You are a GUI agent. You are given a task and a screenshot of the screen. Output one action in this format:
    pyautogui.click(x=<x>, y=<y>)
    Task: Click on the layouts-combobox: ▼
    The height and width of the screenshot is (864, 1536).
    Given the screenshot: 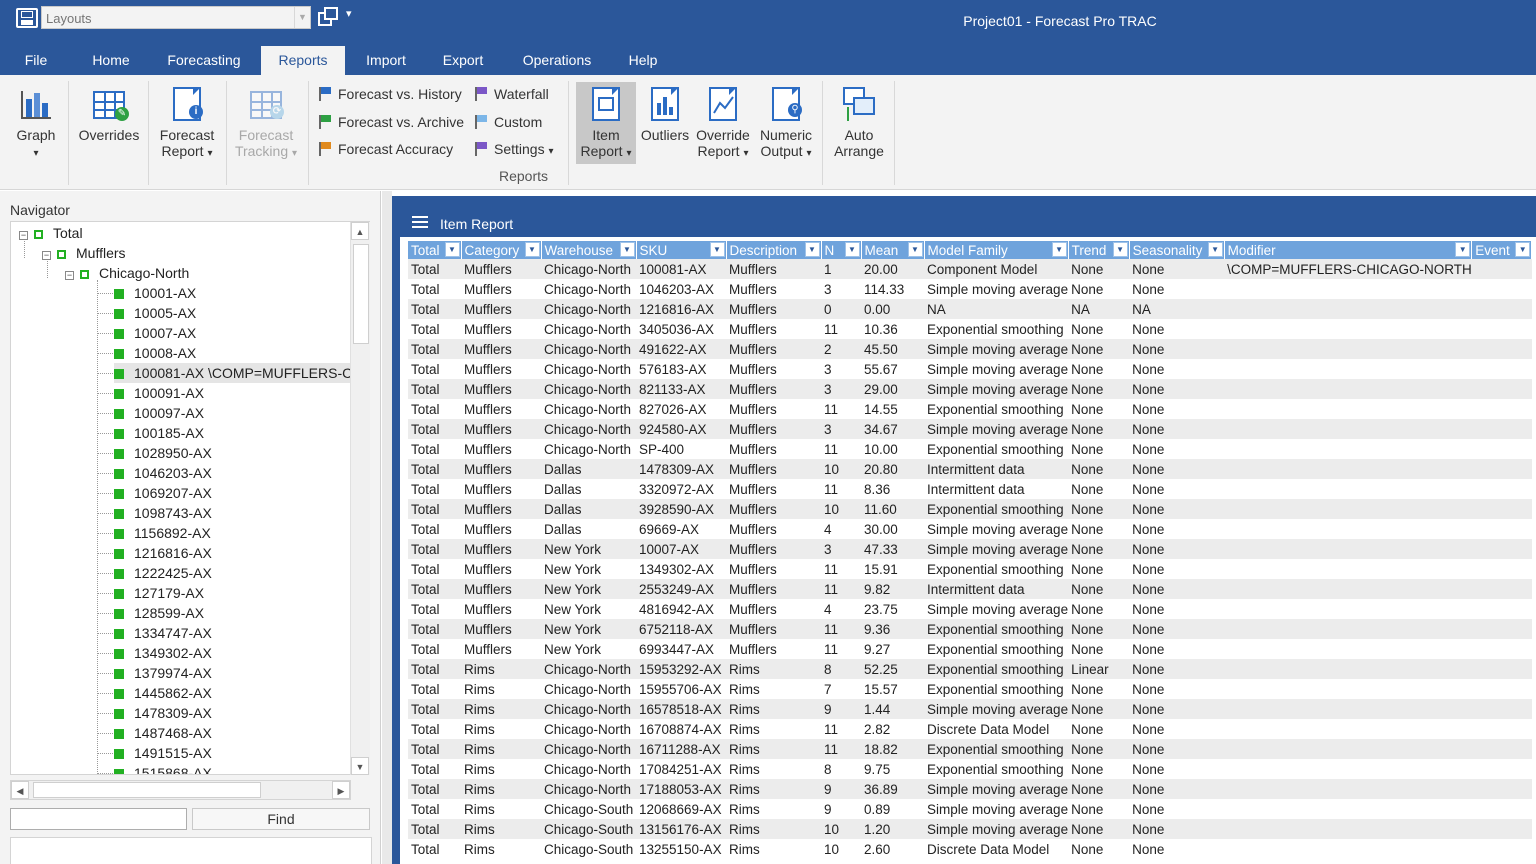 What is the action you would take?
    pyautogui.click(x=176, y=17)
    